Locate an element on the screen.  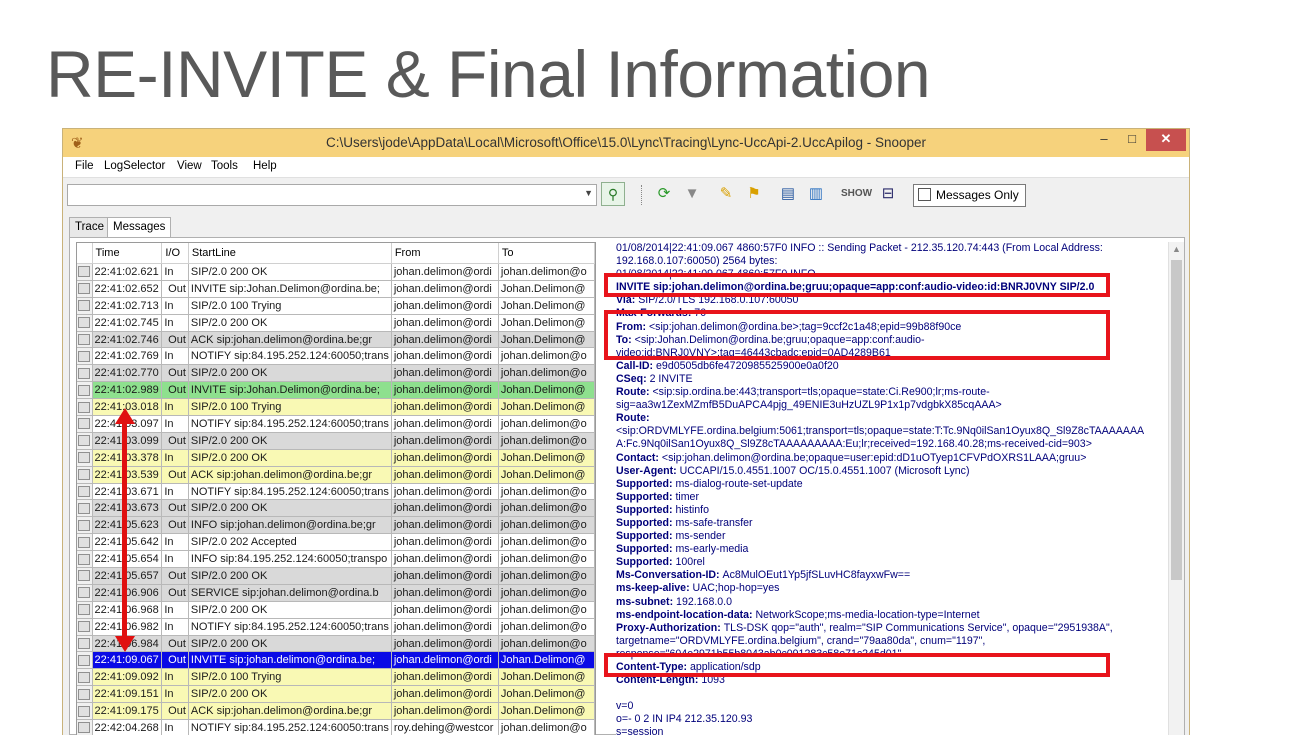
column-header-io: I/O is located at coordinates (175, 253).